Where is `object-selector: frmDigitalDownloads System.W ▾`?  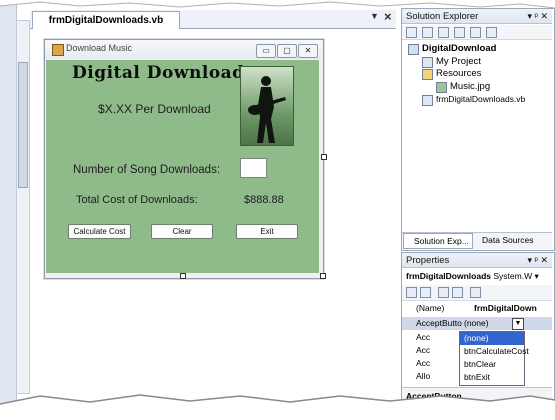 object-selector: frmDigitalDownloads System.W ▾ is located at coordinates (477, 276).